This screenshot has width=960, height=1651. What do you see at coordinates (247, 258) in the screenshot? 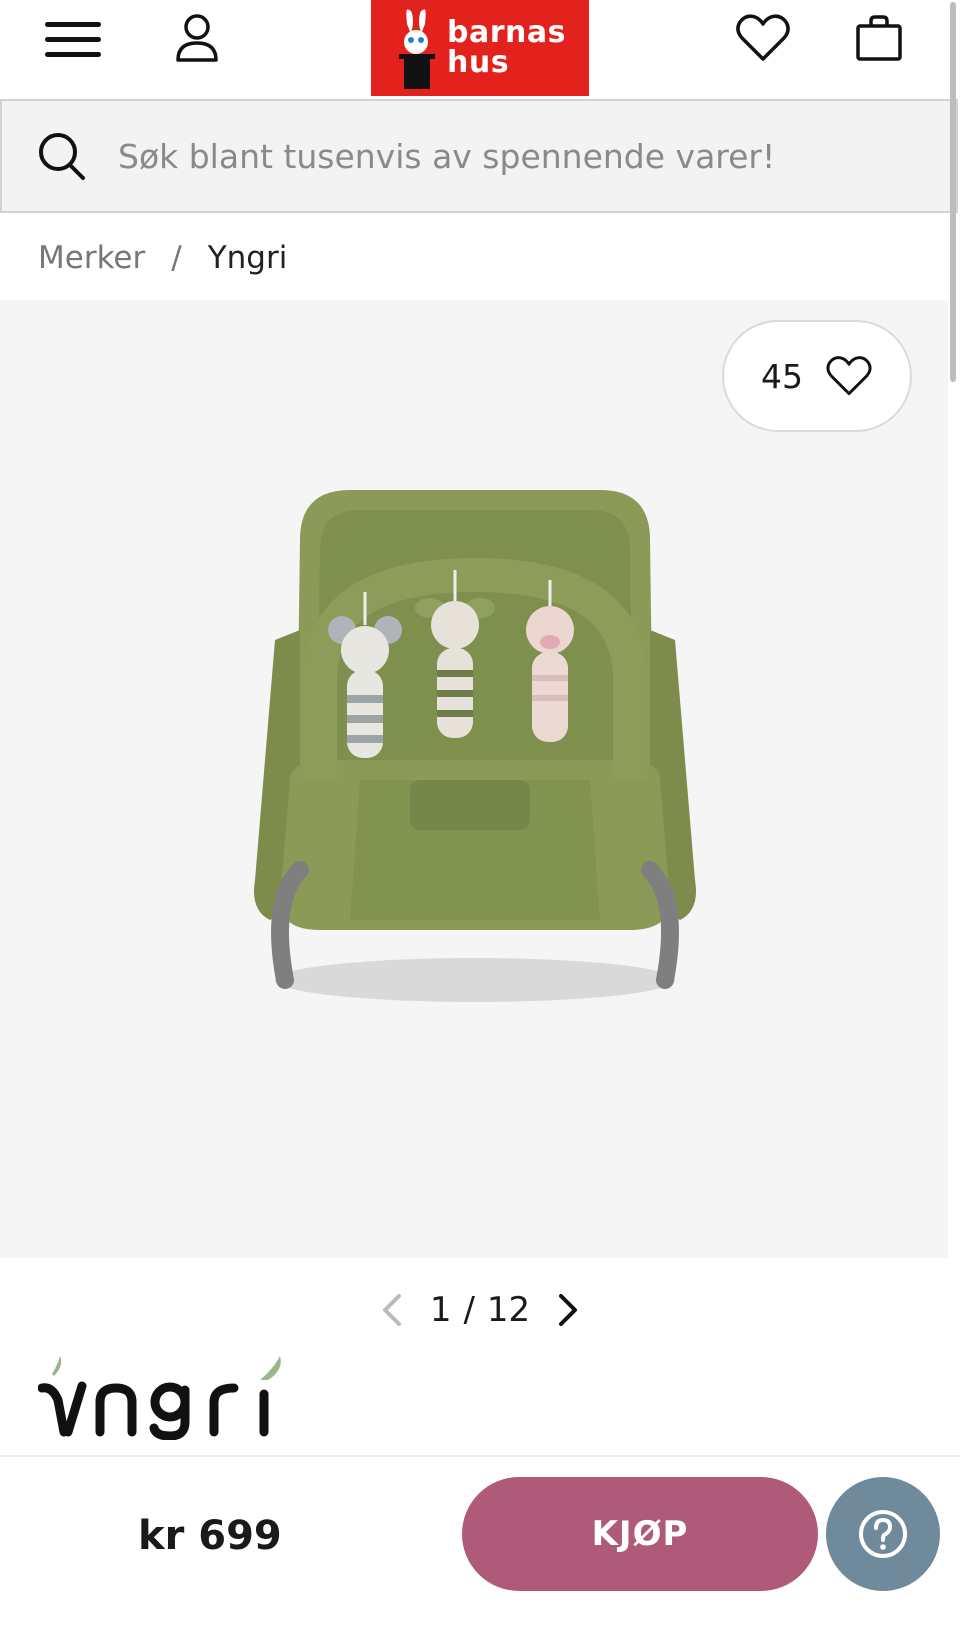
I see `breadcrumb-current: Yngri` at bounding box center [247, 258].